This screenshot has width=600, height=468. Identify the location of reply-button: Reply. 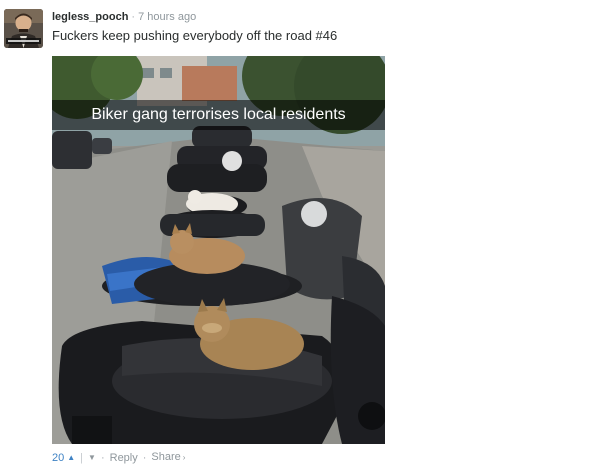
(124, 458).